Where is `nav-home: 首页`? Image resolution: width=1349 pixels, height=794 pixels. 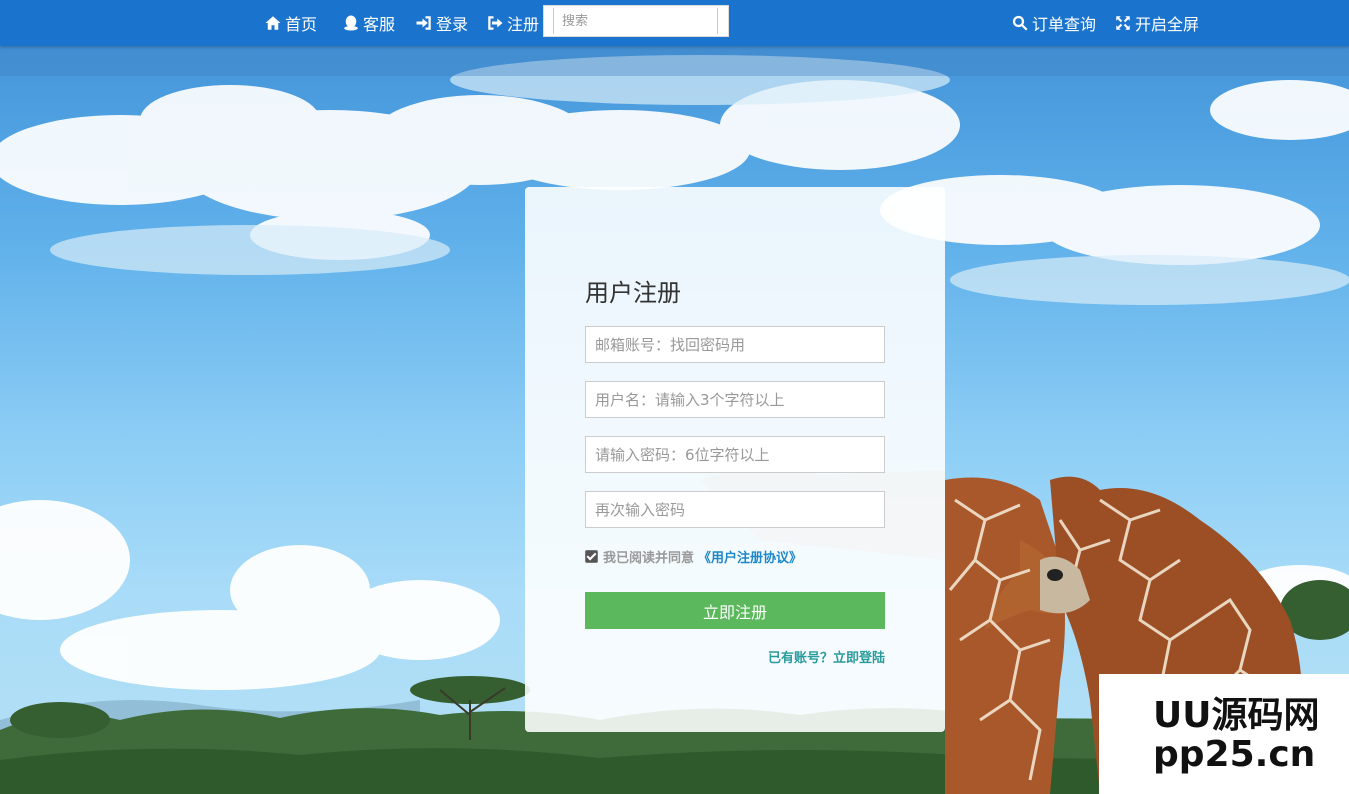 nav-home: 首页 is located at coordinates (290, 23).